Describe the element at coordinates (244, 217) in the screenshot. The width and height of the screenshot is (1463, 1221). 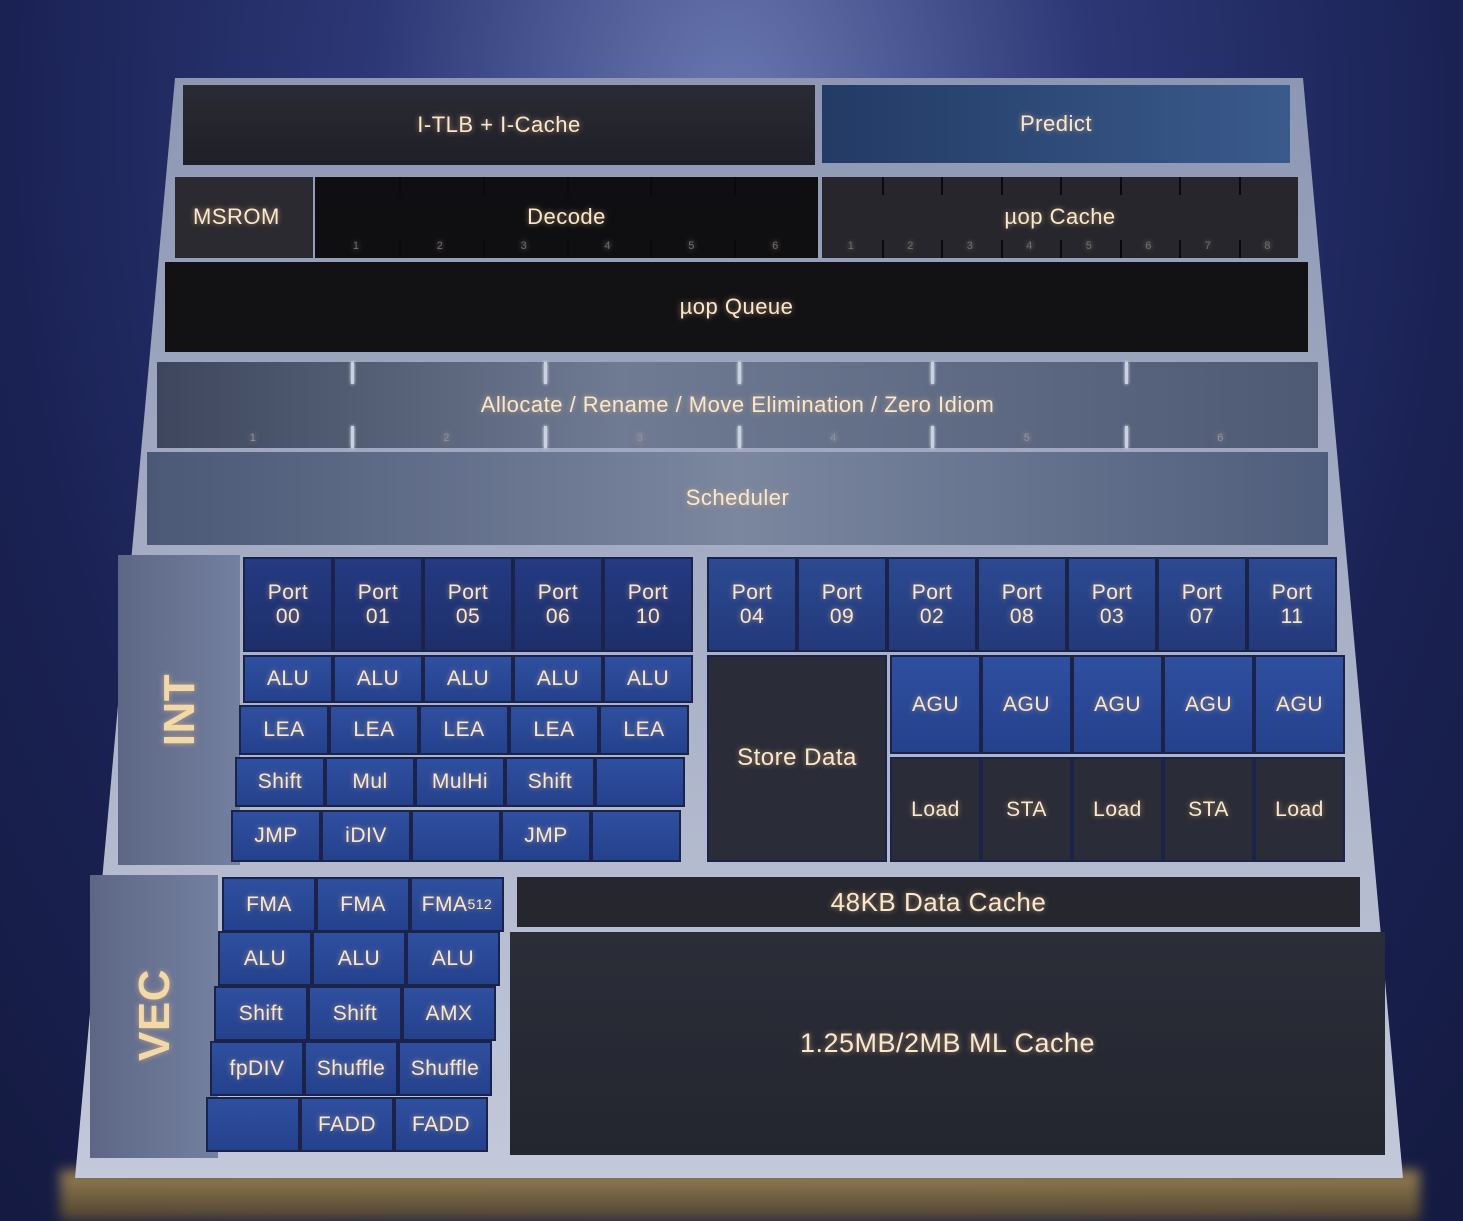
I see `msrom-block: MSROM` at that location.